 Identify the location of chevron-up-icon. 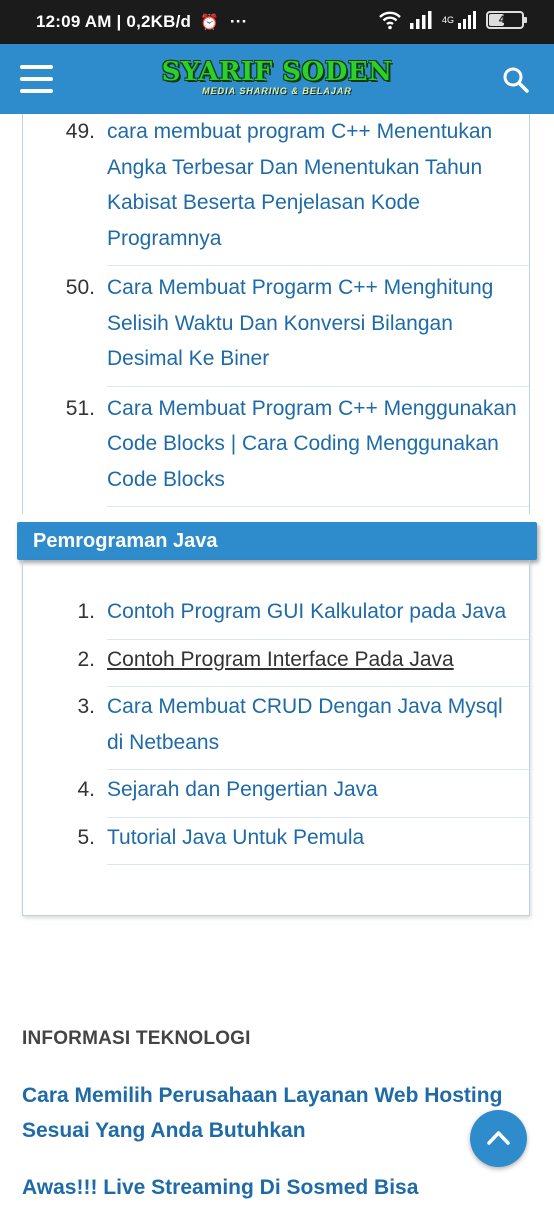
(498, 1138).